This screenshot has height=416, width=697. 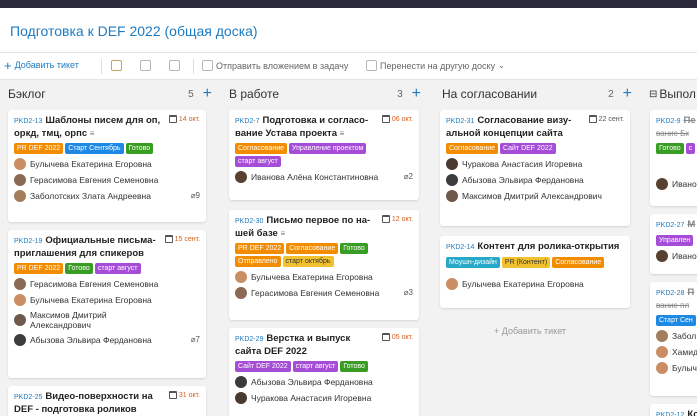 I want to click on column-title: В работе, so click(x=254, y=94).